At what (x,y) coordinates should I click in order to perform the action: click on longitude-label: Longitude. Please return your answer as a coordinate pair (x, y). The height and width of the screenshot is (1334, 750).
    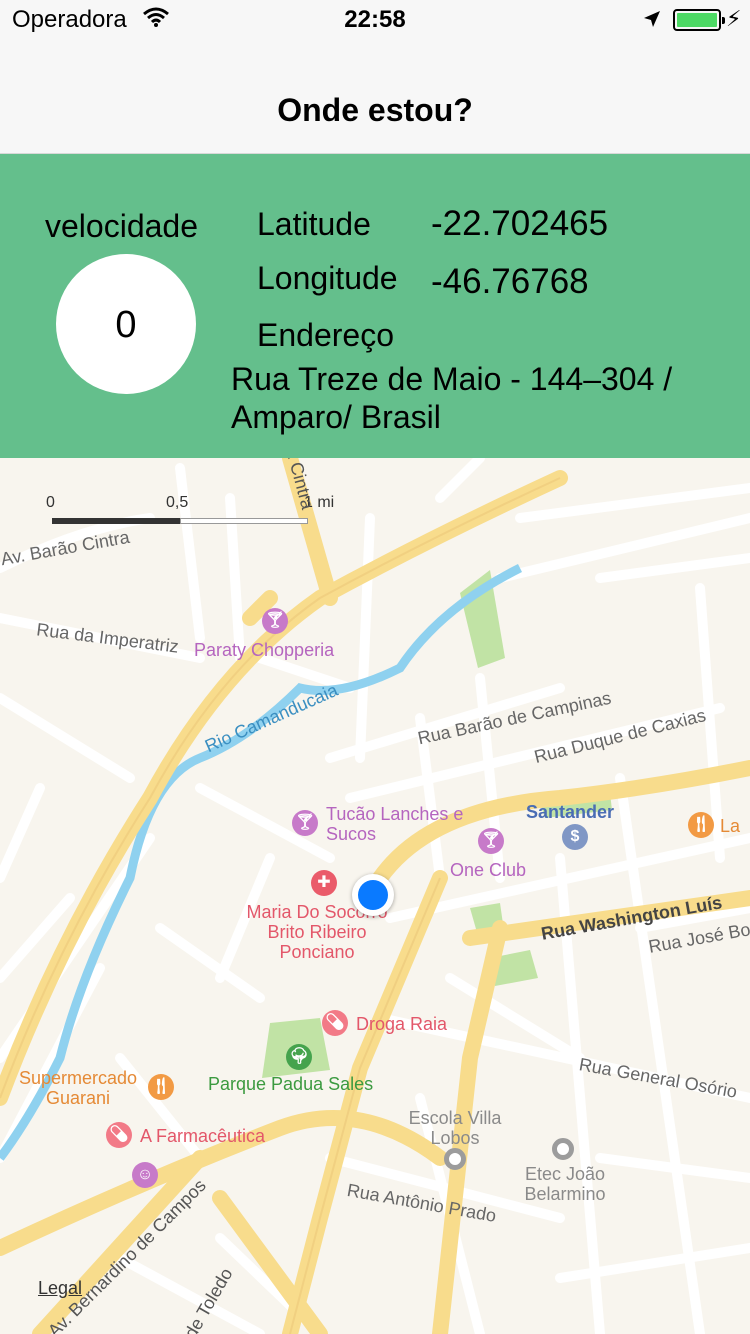
    Looking at the image, I should click on (327, 278).